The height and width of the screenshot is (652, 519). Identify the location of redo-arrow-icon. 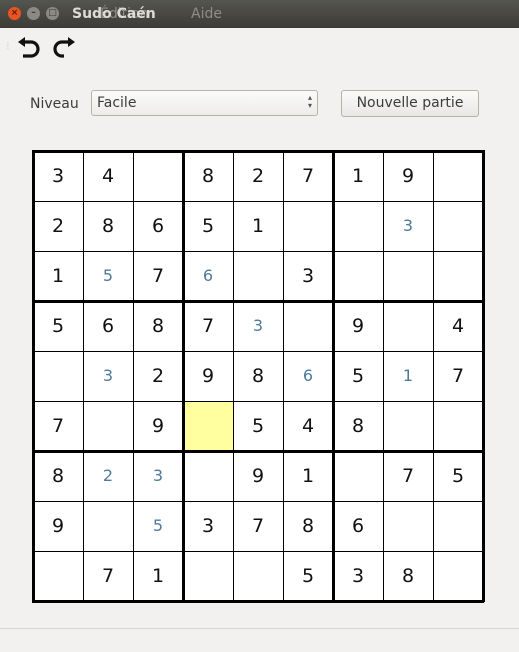
(64, 47).